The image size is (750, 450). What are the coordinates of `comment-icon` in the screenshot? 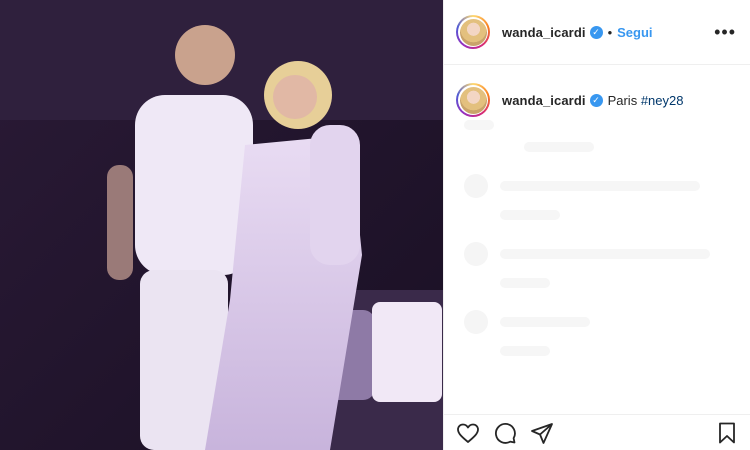 It's located at (505, 433).